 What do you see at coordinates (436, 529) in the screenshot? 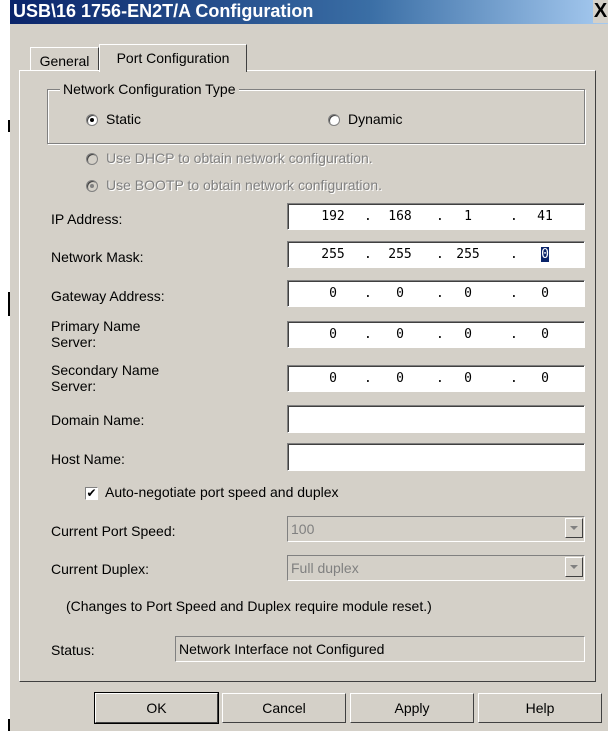
I see `port-speed-select: 100` at bounding box center [436, 529].